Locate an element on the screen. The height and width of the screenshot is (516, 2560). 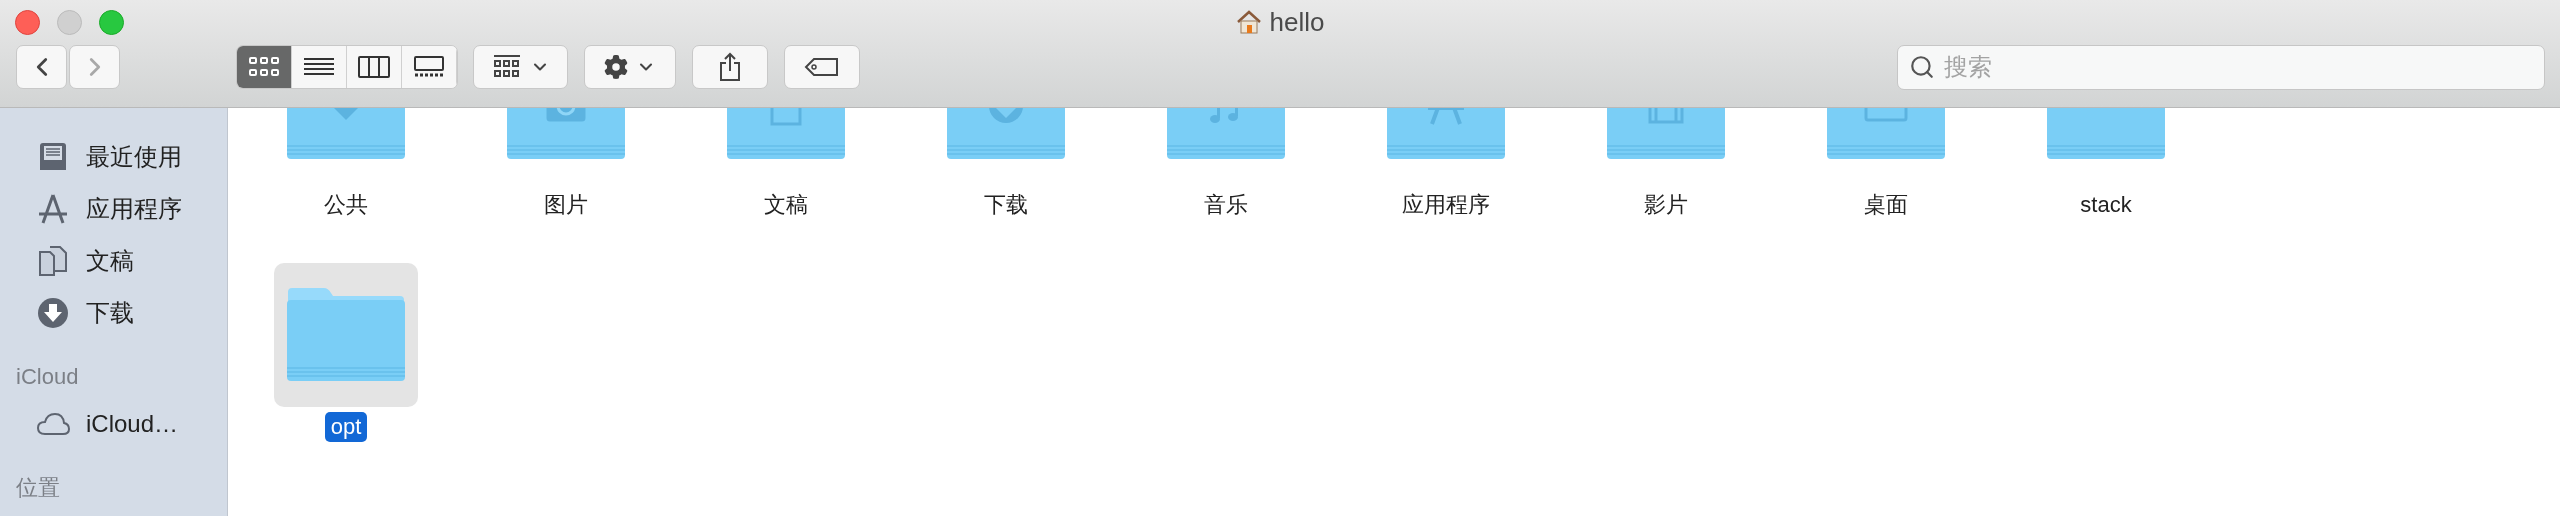
folder-icon is located at coordinates (346, 335).